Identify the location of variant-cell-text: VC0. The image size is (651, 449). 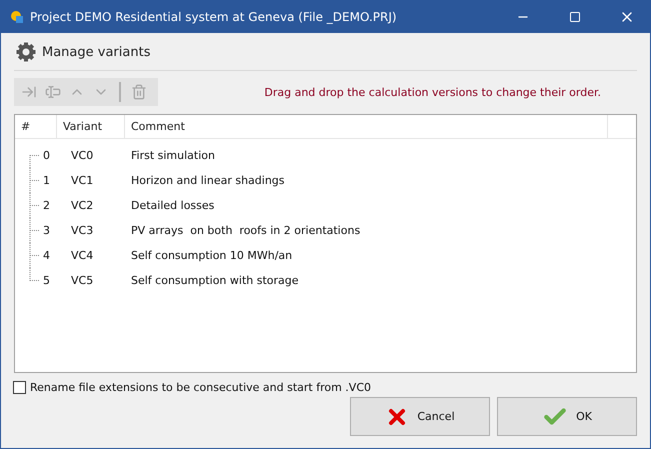
(82, 155).